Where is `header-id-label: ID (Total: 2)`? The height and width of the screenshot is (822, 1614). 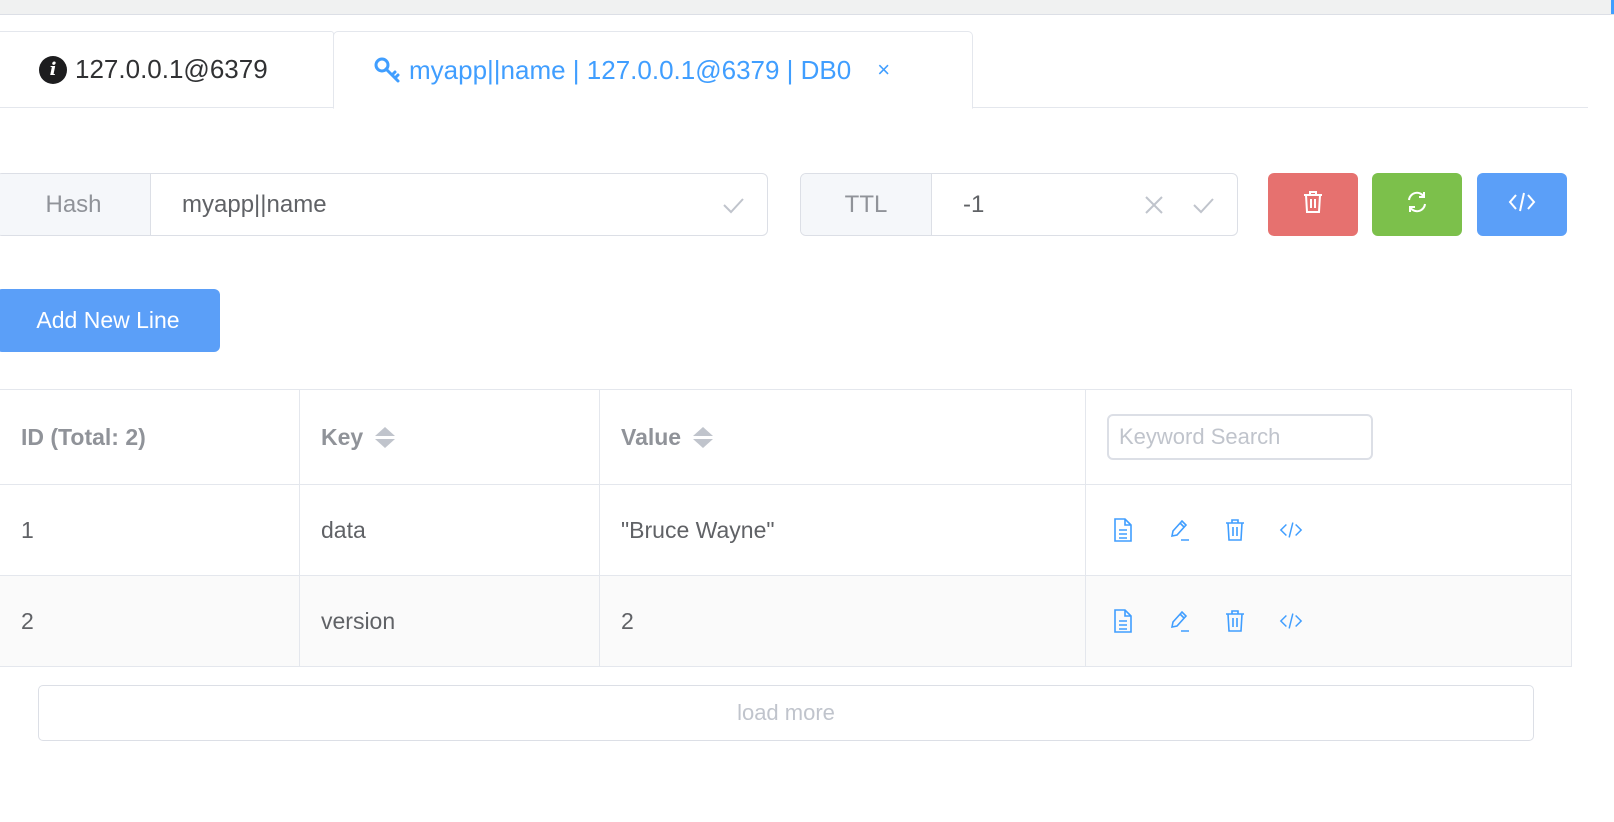 header-id-label: ID (Total: 2) is located at coordinates (83, 436).